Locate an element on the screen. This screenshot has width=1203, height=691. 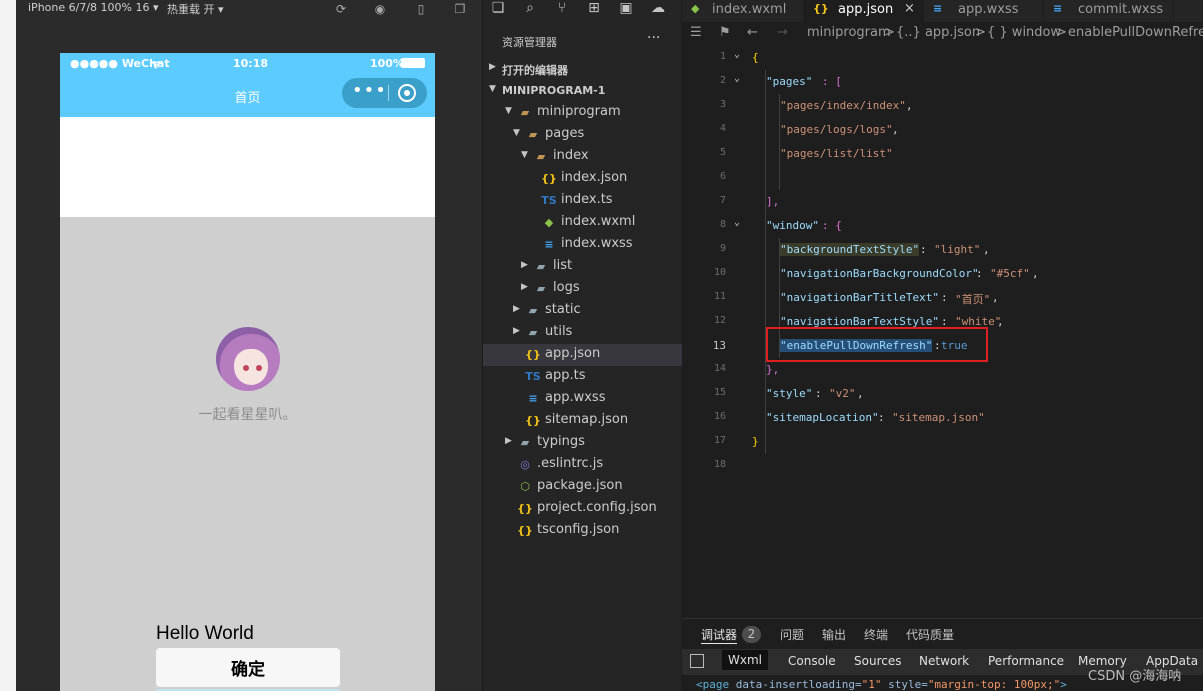
tree-item: {} tsconfig.json is located at coordinates (582, 531).